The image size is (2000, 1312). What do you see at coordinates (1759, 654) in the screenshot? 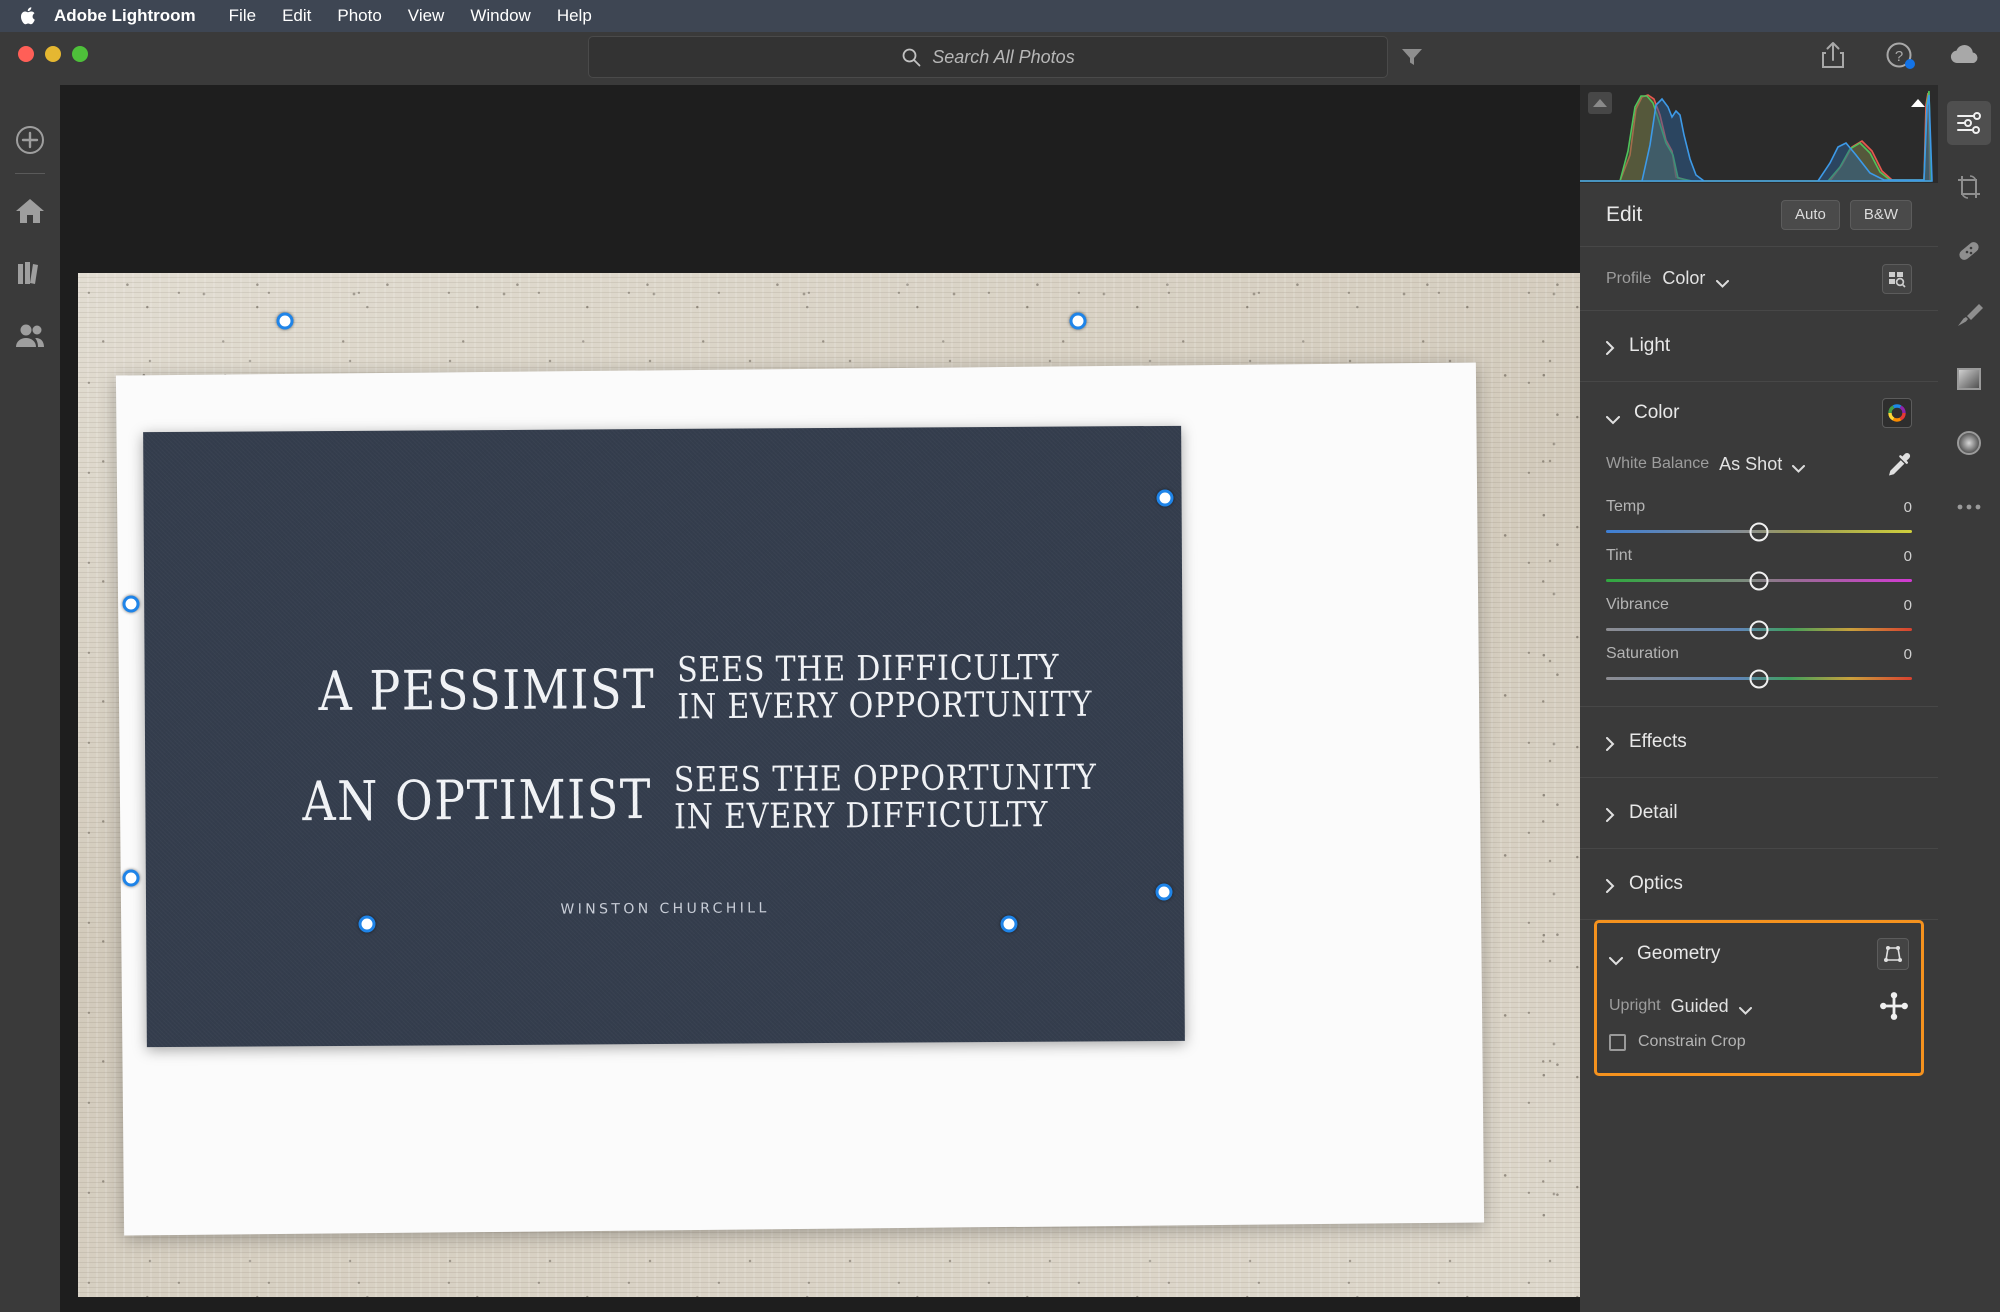
I see `slider-saturation-header: Saturation 0` at bounding box center [1759, 654].